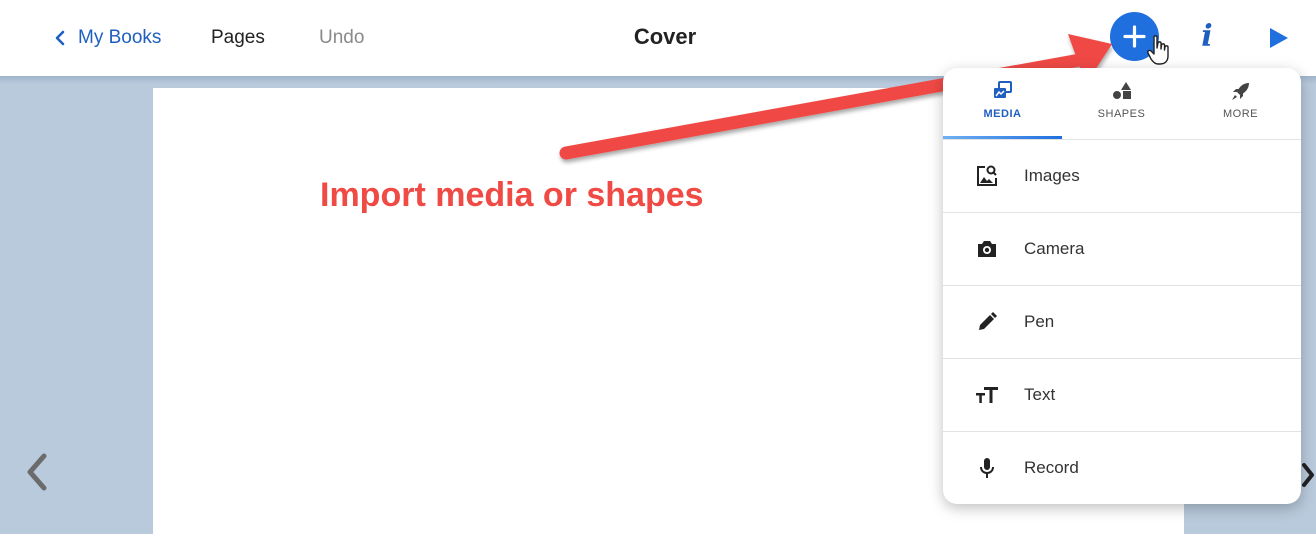 This screenshot has width=1316, height=534. Describe the element at coordinates (1122, 395) in the screenshot. I see `menu-item-text: Text` at that location.